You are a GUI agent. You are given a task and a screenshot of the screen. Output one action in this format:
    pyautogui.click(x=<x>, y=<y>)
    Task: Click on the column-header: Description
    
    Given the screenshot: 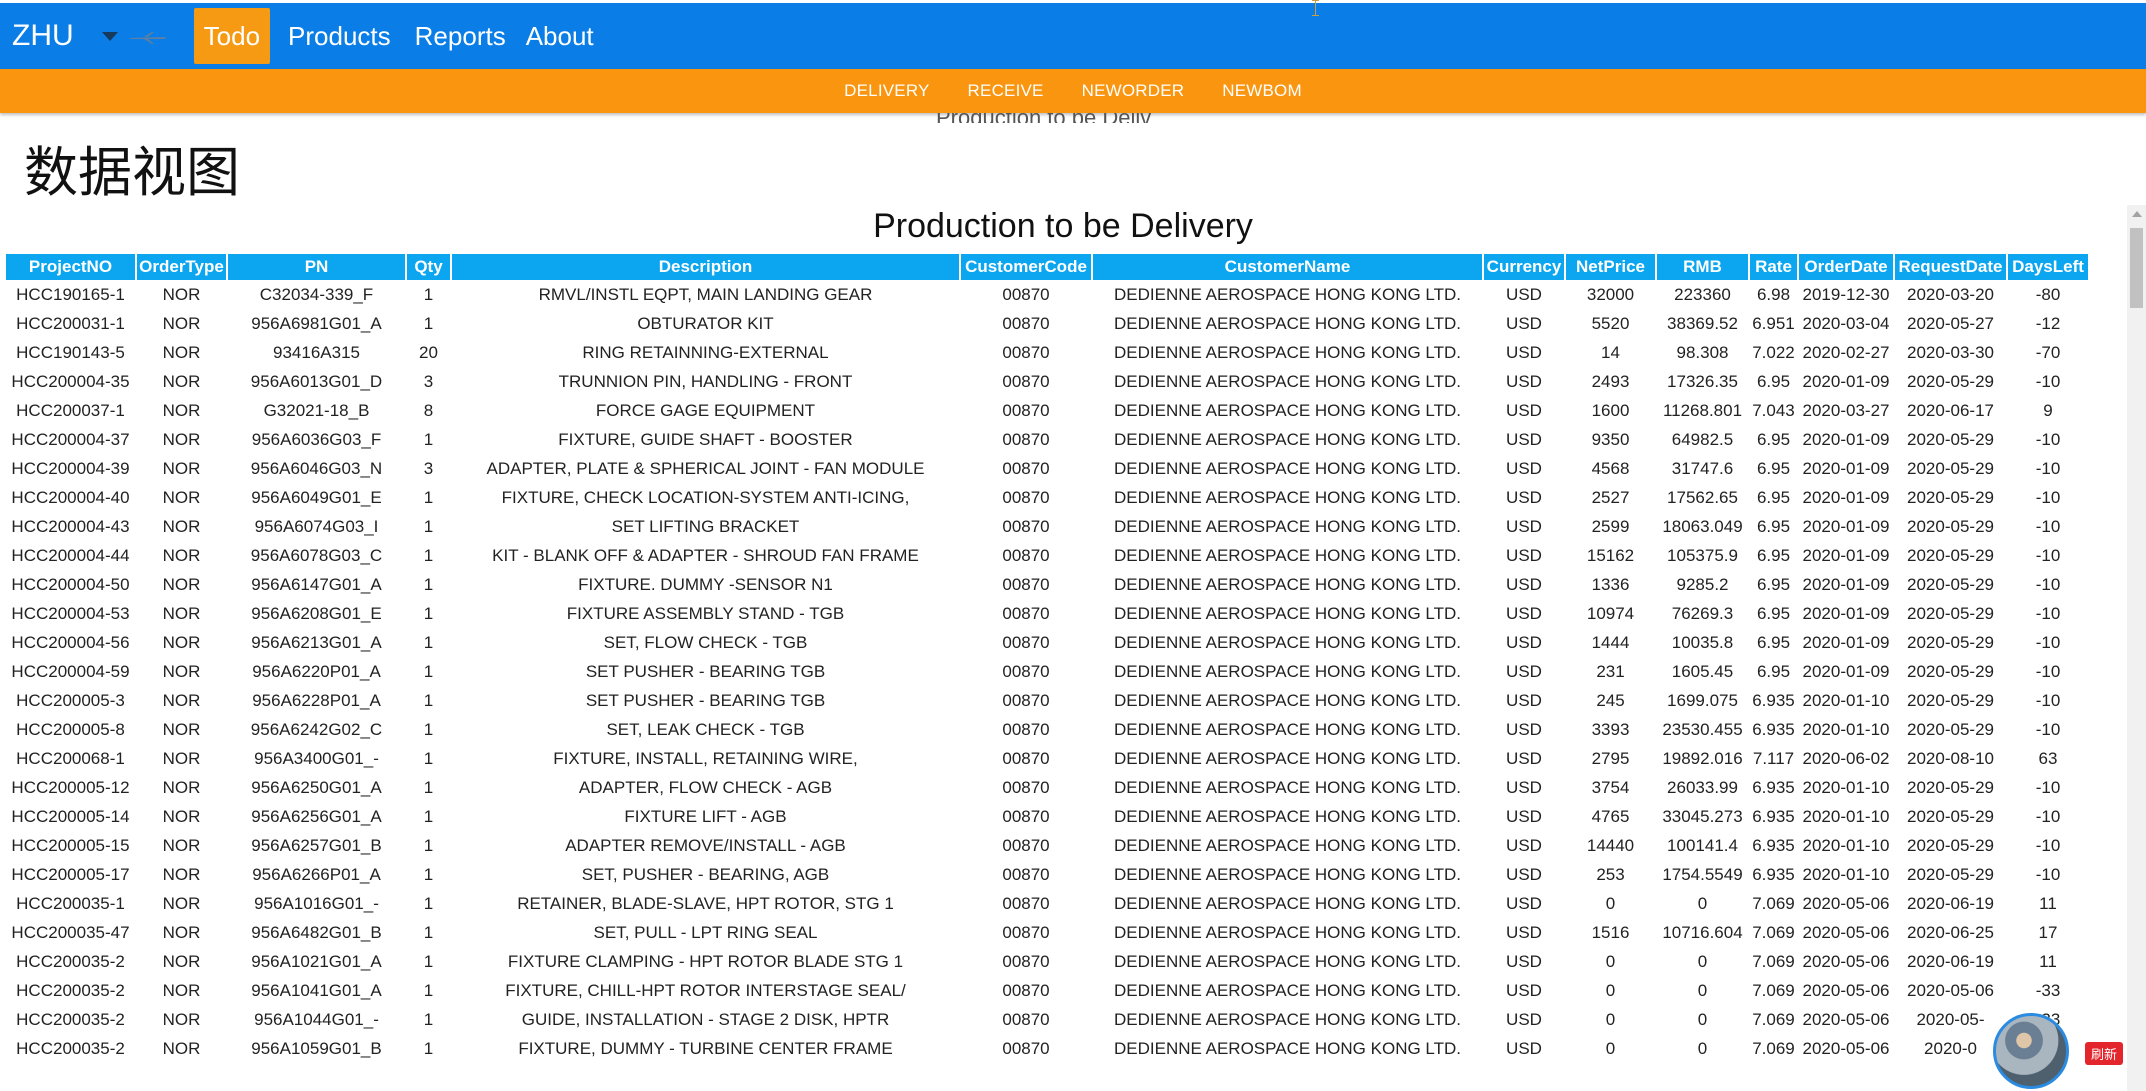 What is the action you would take?
    pyautogui.click(x=705, y=267)
    